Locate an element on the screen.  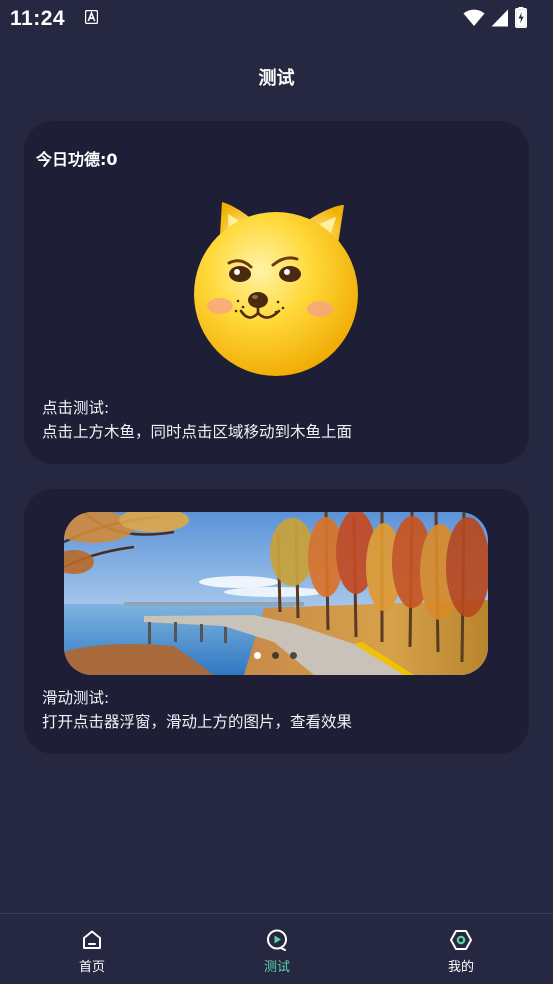
home-icon is located at coordinates (92, 939).